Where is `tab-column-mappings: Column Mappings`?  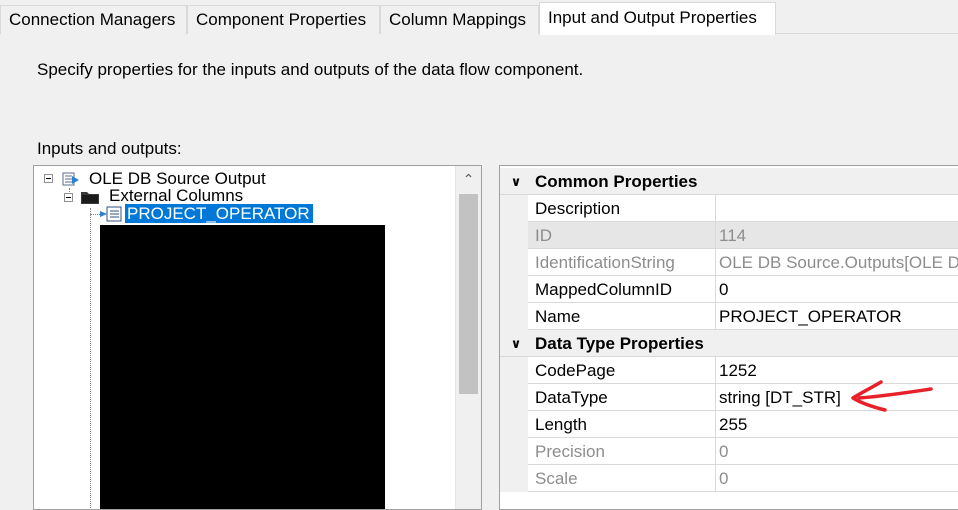
tab-column-mappings: Column Mappings is located at coordinates (459, 19).